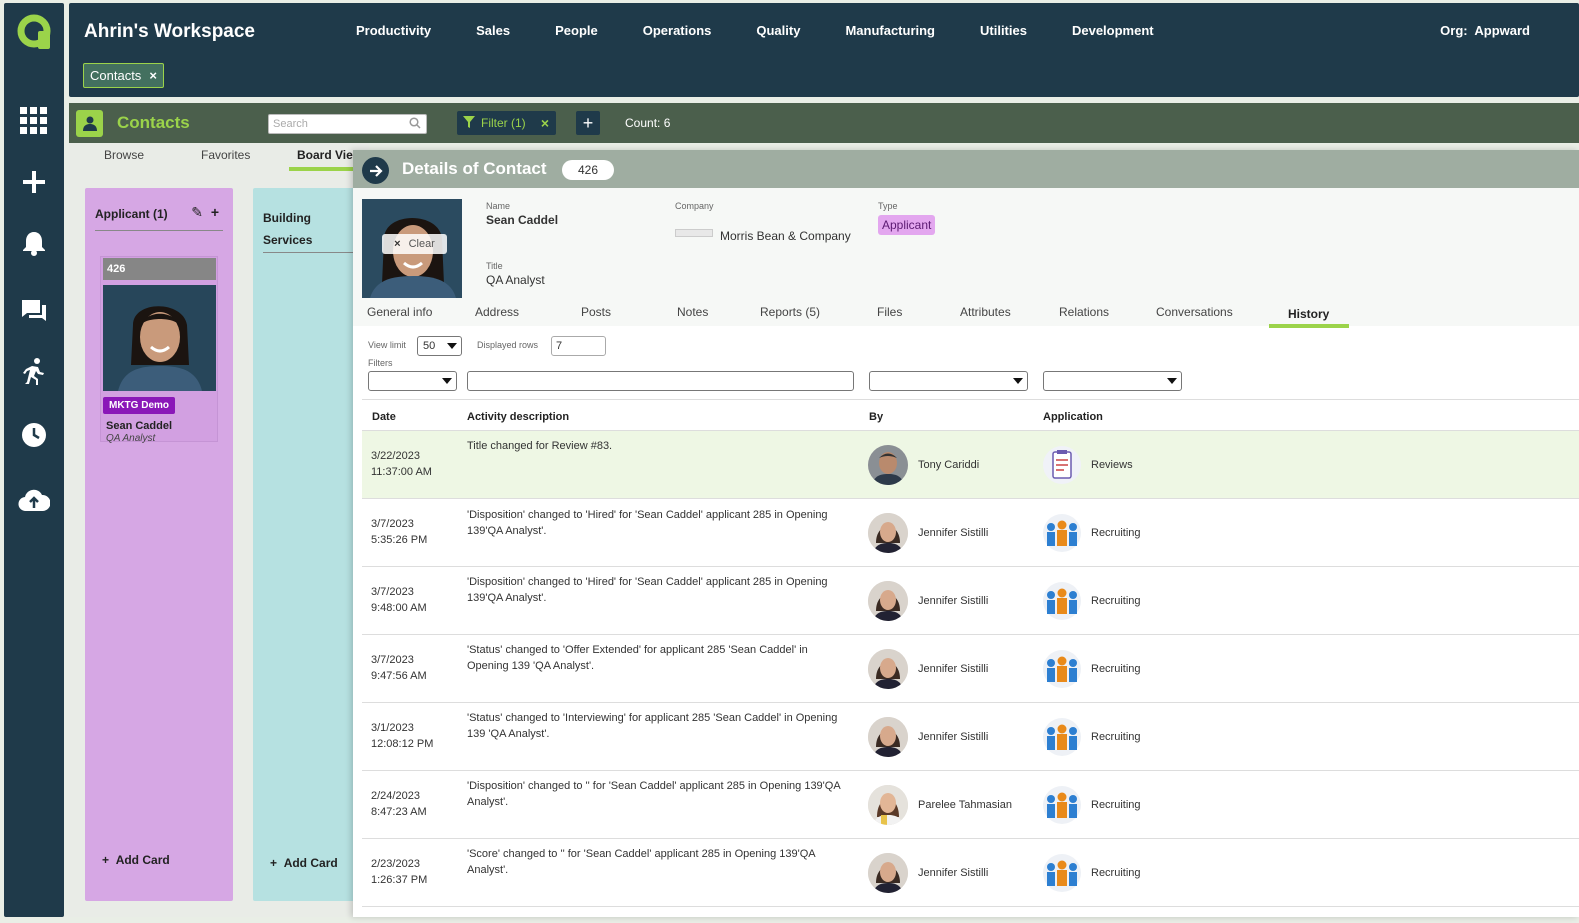 Image resolution: width=1579 pixels, height=923 pixels. I want to click on edit-icon: ✎, so click(197, 212).